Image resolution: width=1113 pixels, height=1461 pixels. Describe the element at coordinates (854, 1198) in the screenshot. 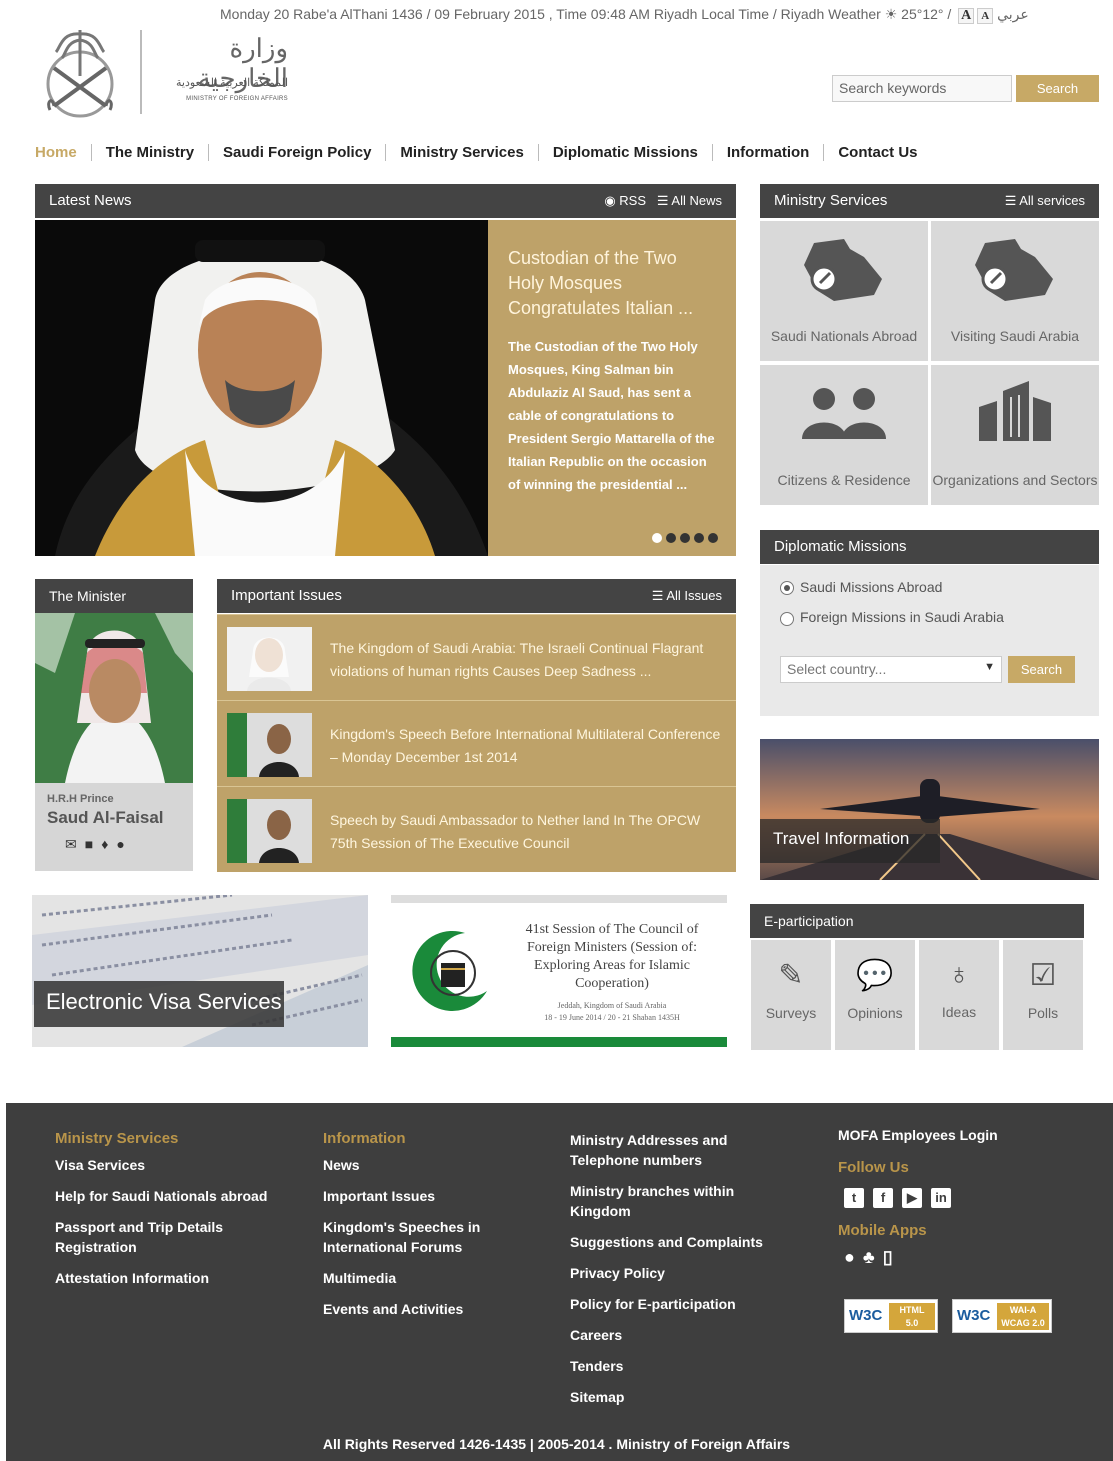

I see `twitter-icon: t` at that location.